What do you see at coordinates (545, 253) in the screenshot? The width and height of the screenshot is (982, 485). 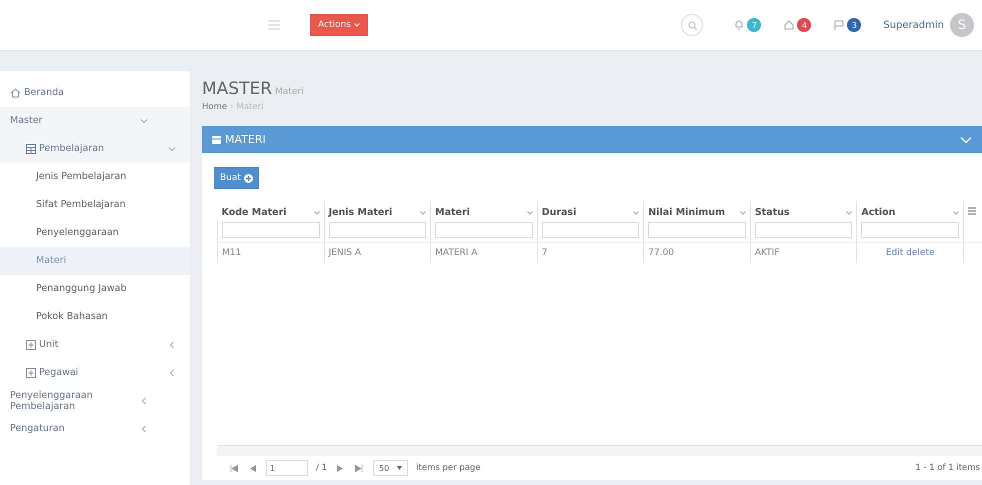 I see `table-cell: 7` at bounding box center [545, 253].